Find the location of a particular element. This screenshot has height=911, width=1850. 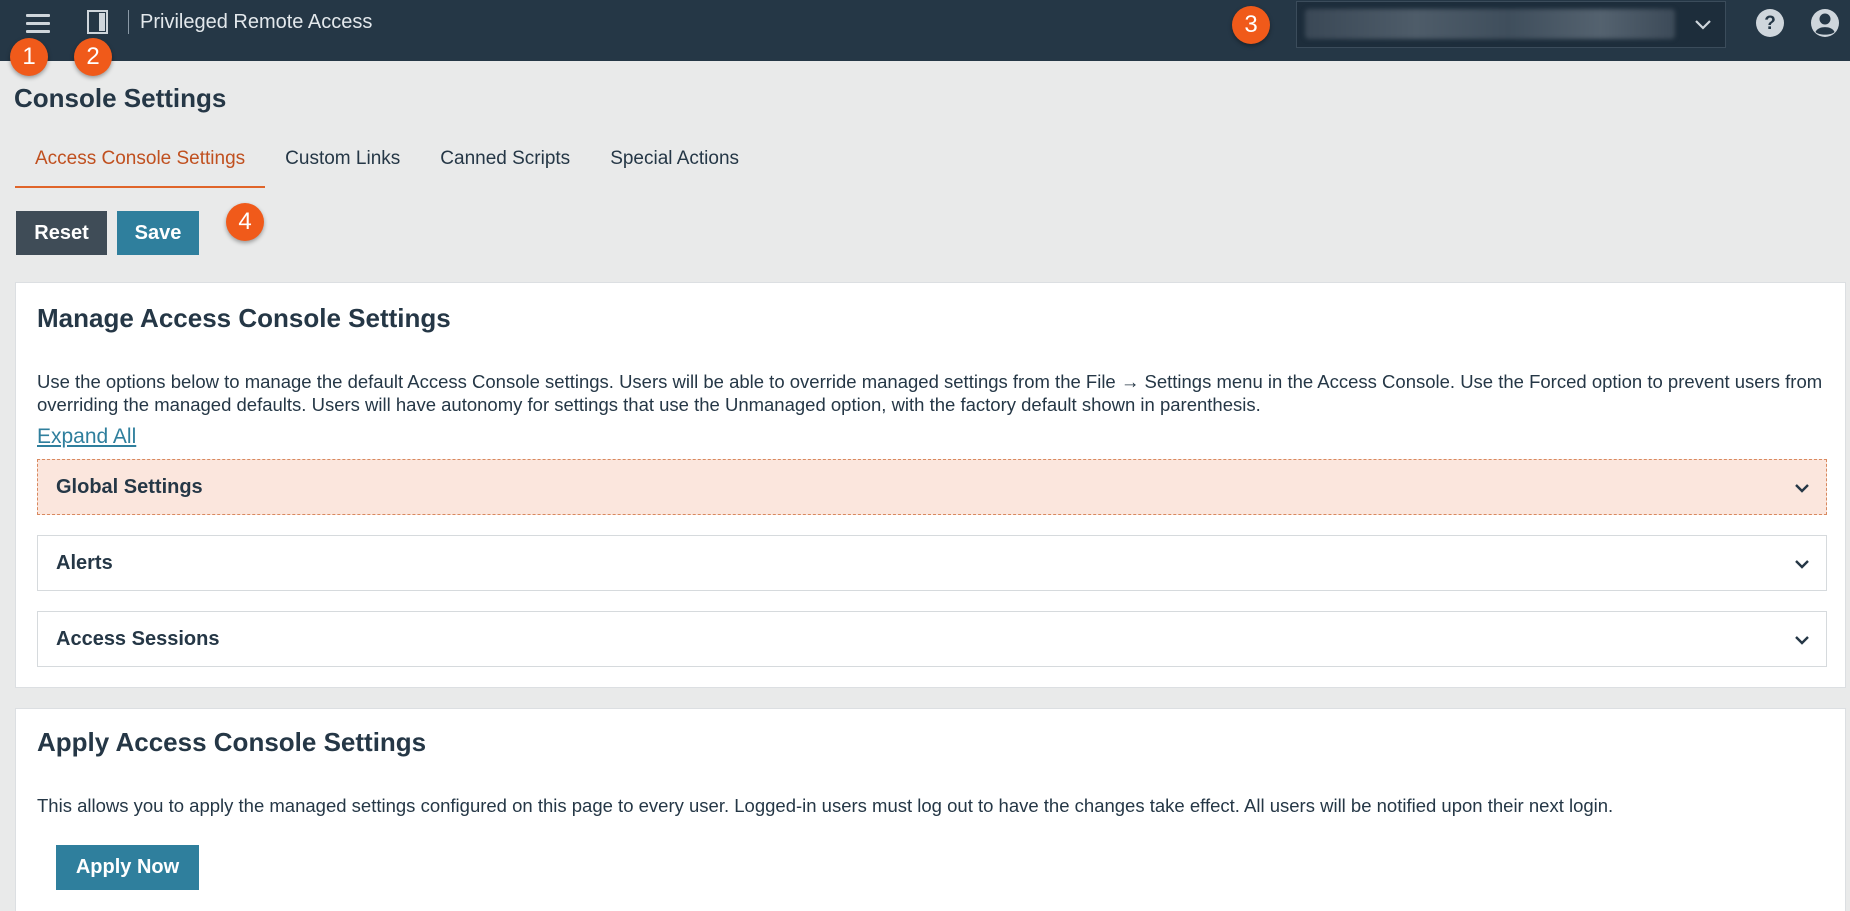

tab-access-console-settings: Access Console Settings is located at coordinates (140, 163).